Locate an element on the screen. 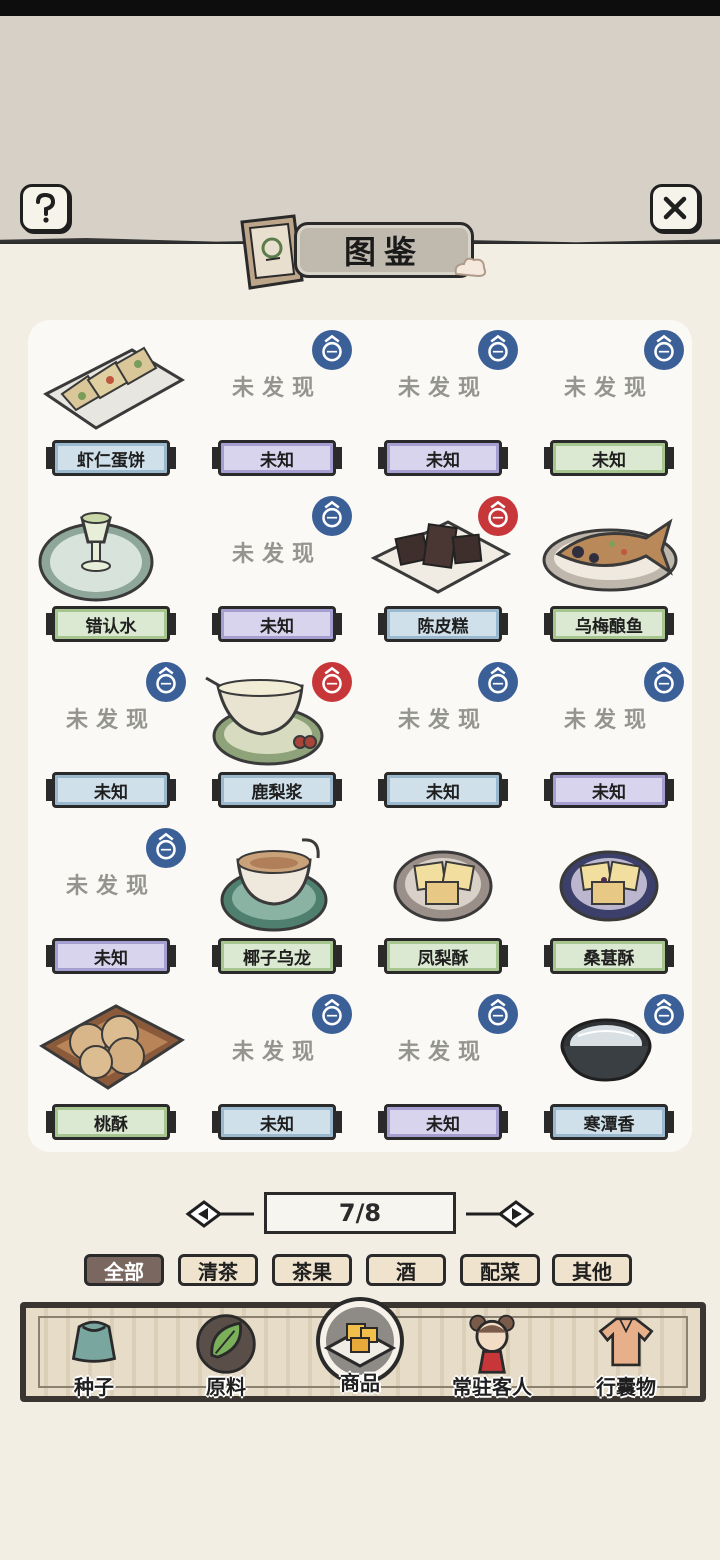  pastry-plate-dark-icon is located at coordinates (609, 884).